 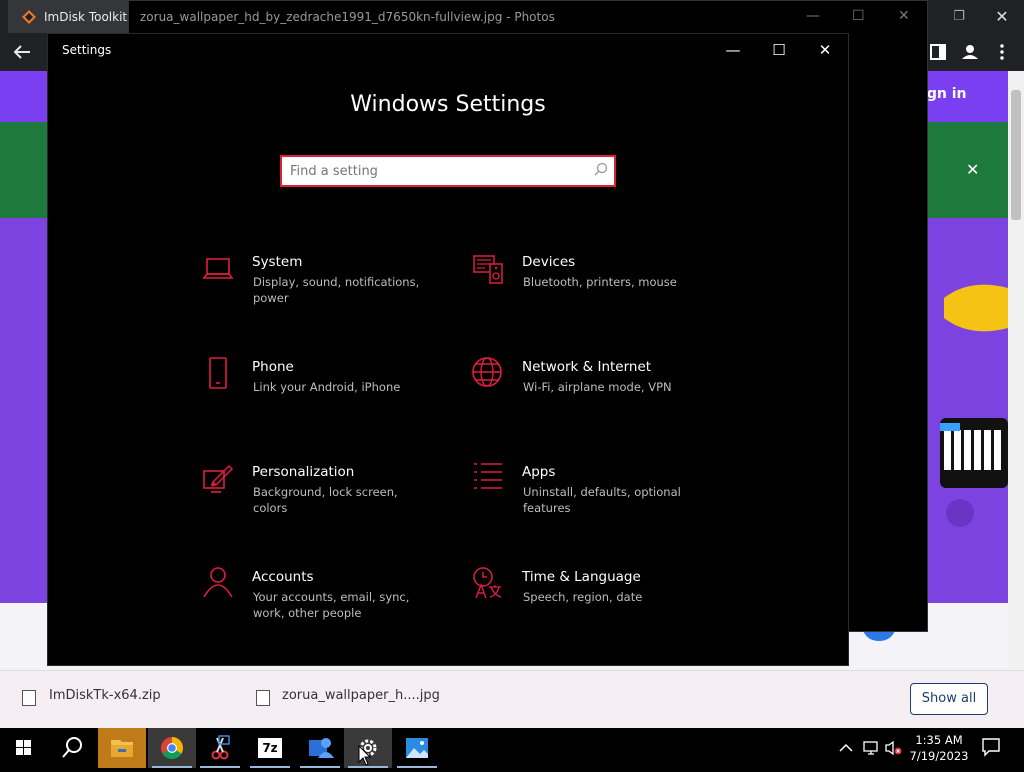 I want to click on taskbar-chrome, so click(x=172, y=748).